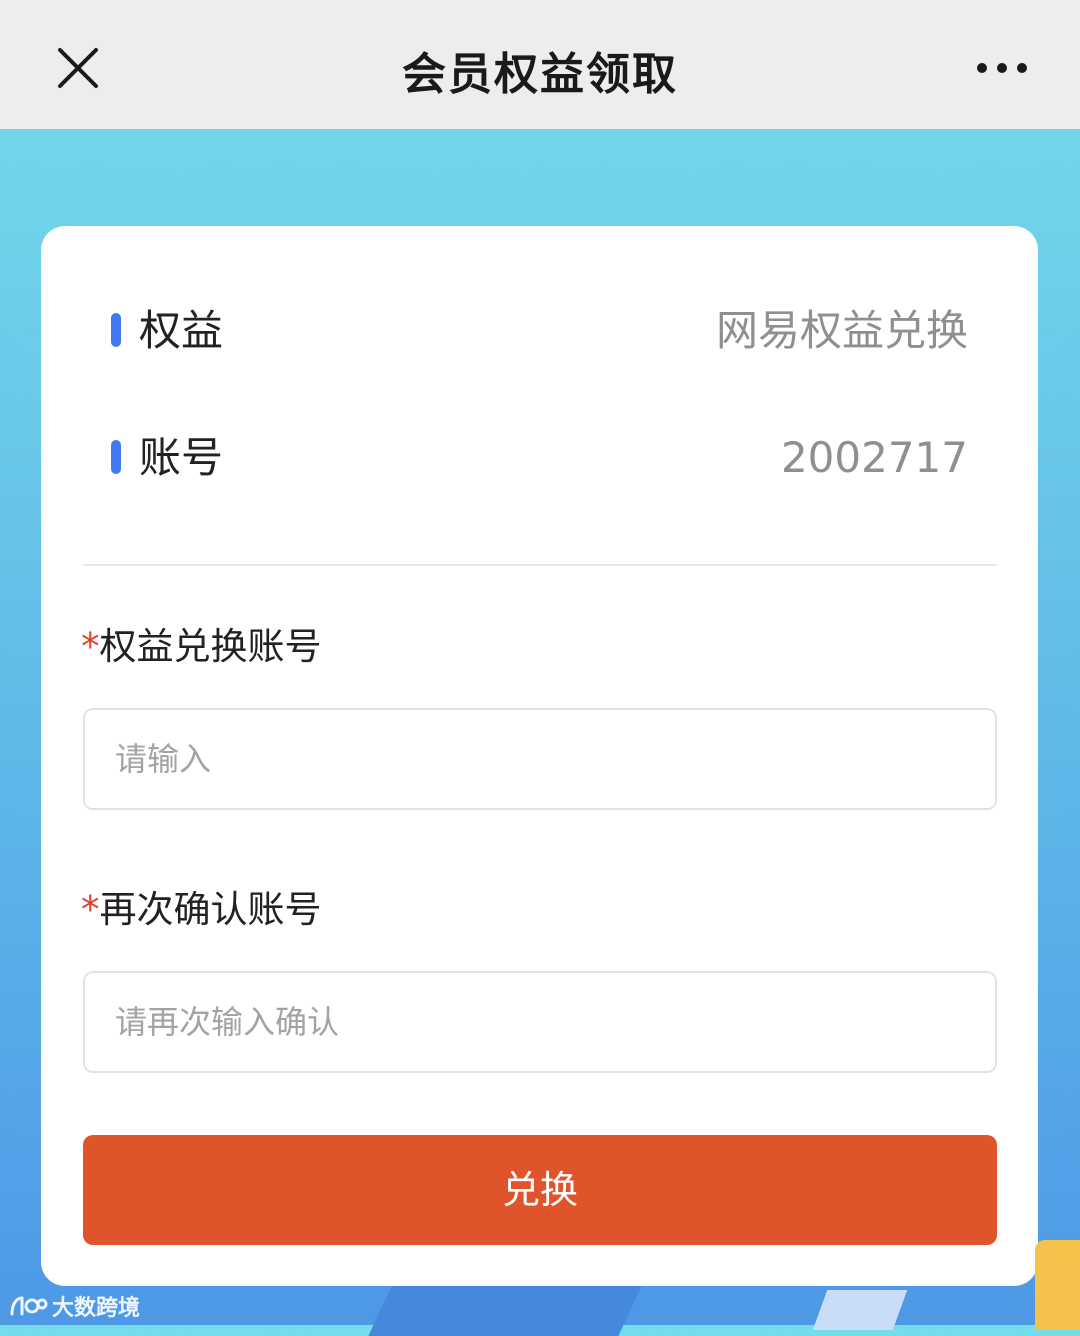 The image size is (1080, 1336). What do you see at coordinates (874, 457) in the screenshot?
I see `account-value: 2002717` at bounding box center [874, 457].